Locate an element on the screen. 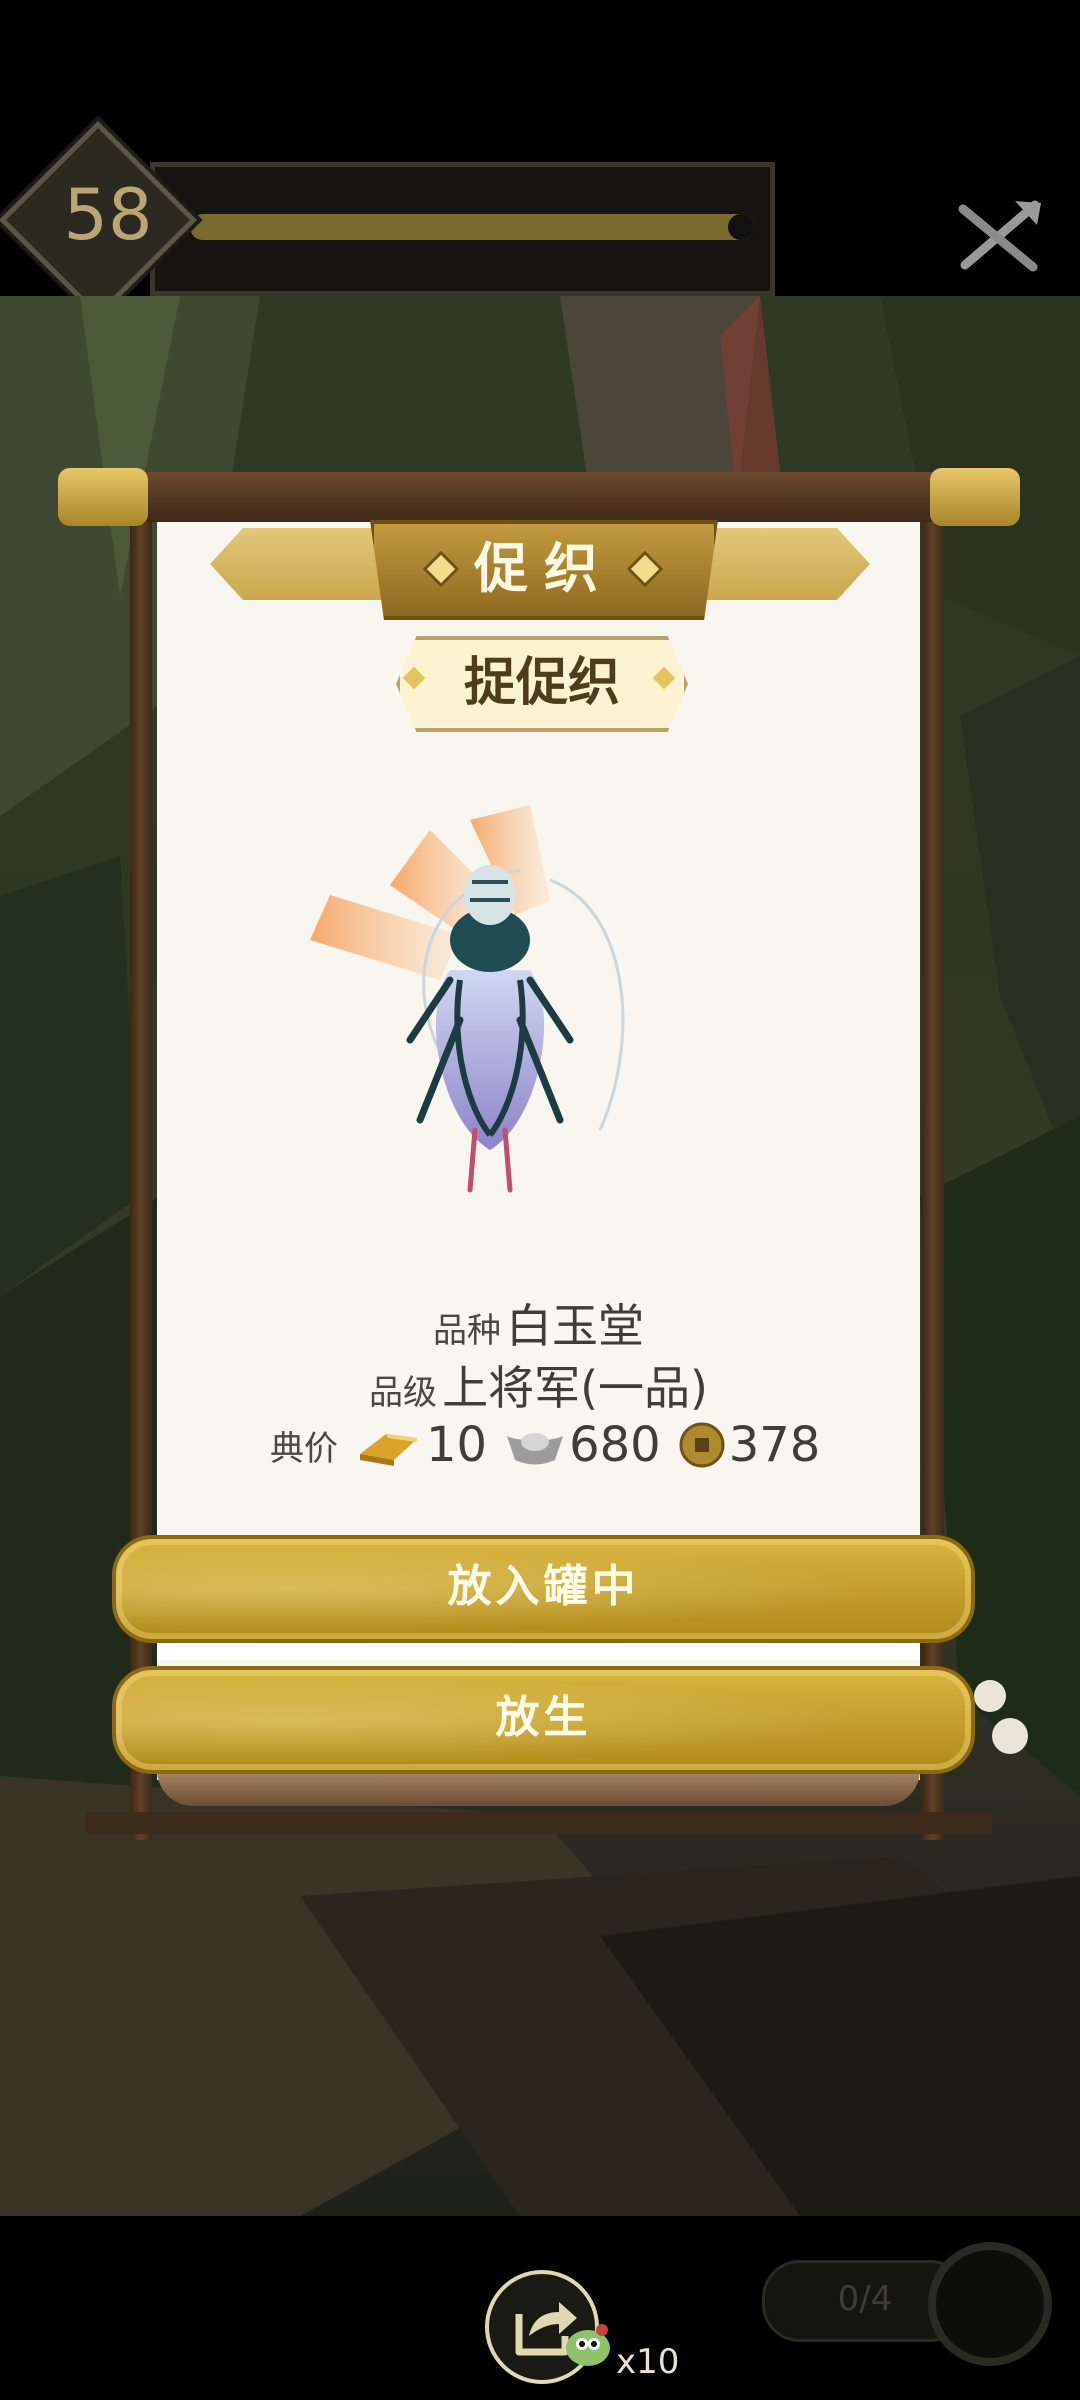  grade-label: 品级 is located at coordinates (403, 1393).